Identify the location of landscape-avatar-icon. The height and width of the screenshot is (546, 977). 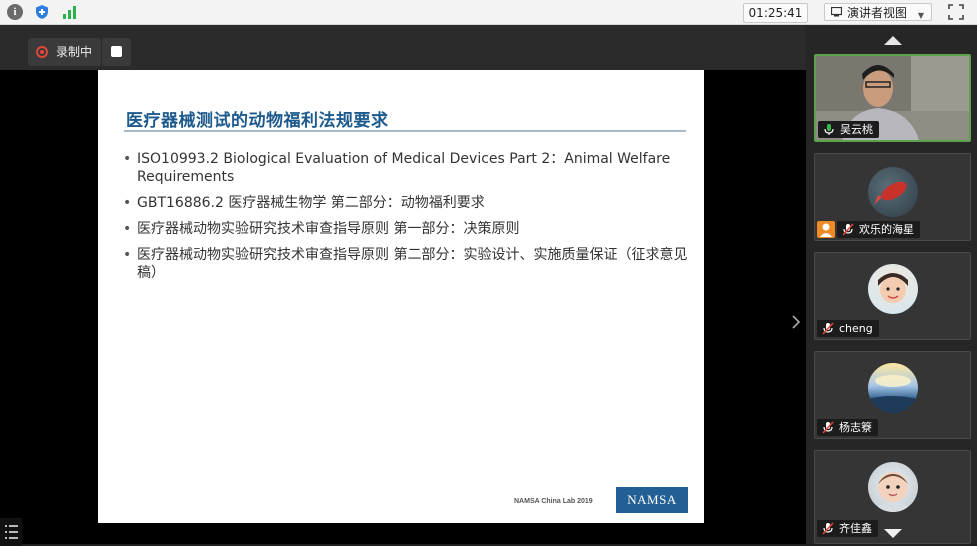
(893, 394).